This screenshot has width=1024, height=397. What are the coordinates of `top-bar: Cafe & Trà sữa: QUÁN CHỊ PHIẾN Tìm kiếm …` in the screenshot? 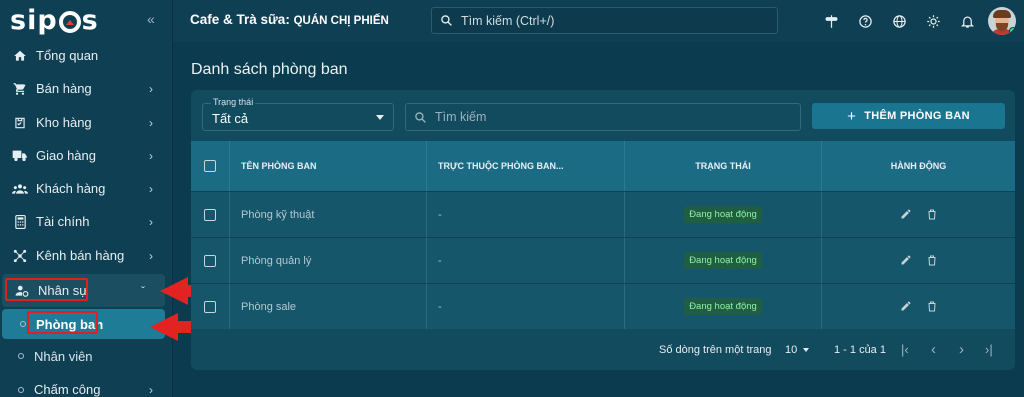 It's located at (598, 21).